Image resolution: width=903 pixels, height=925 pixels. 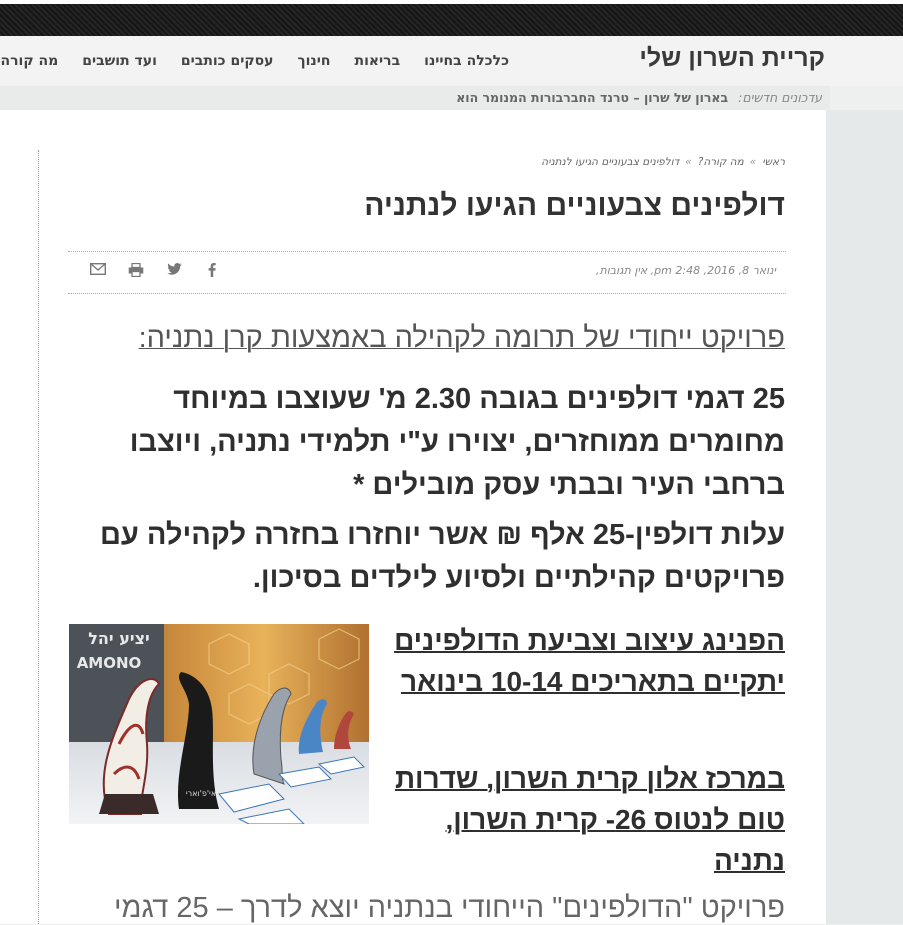 What do you see at coordinates (464, 61) in the screenshot?
I see `nav-item-economy: כלכלה בחיינו` at bounding box center [464, 61].